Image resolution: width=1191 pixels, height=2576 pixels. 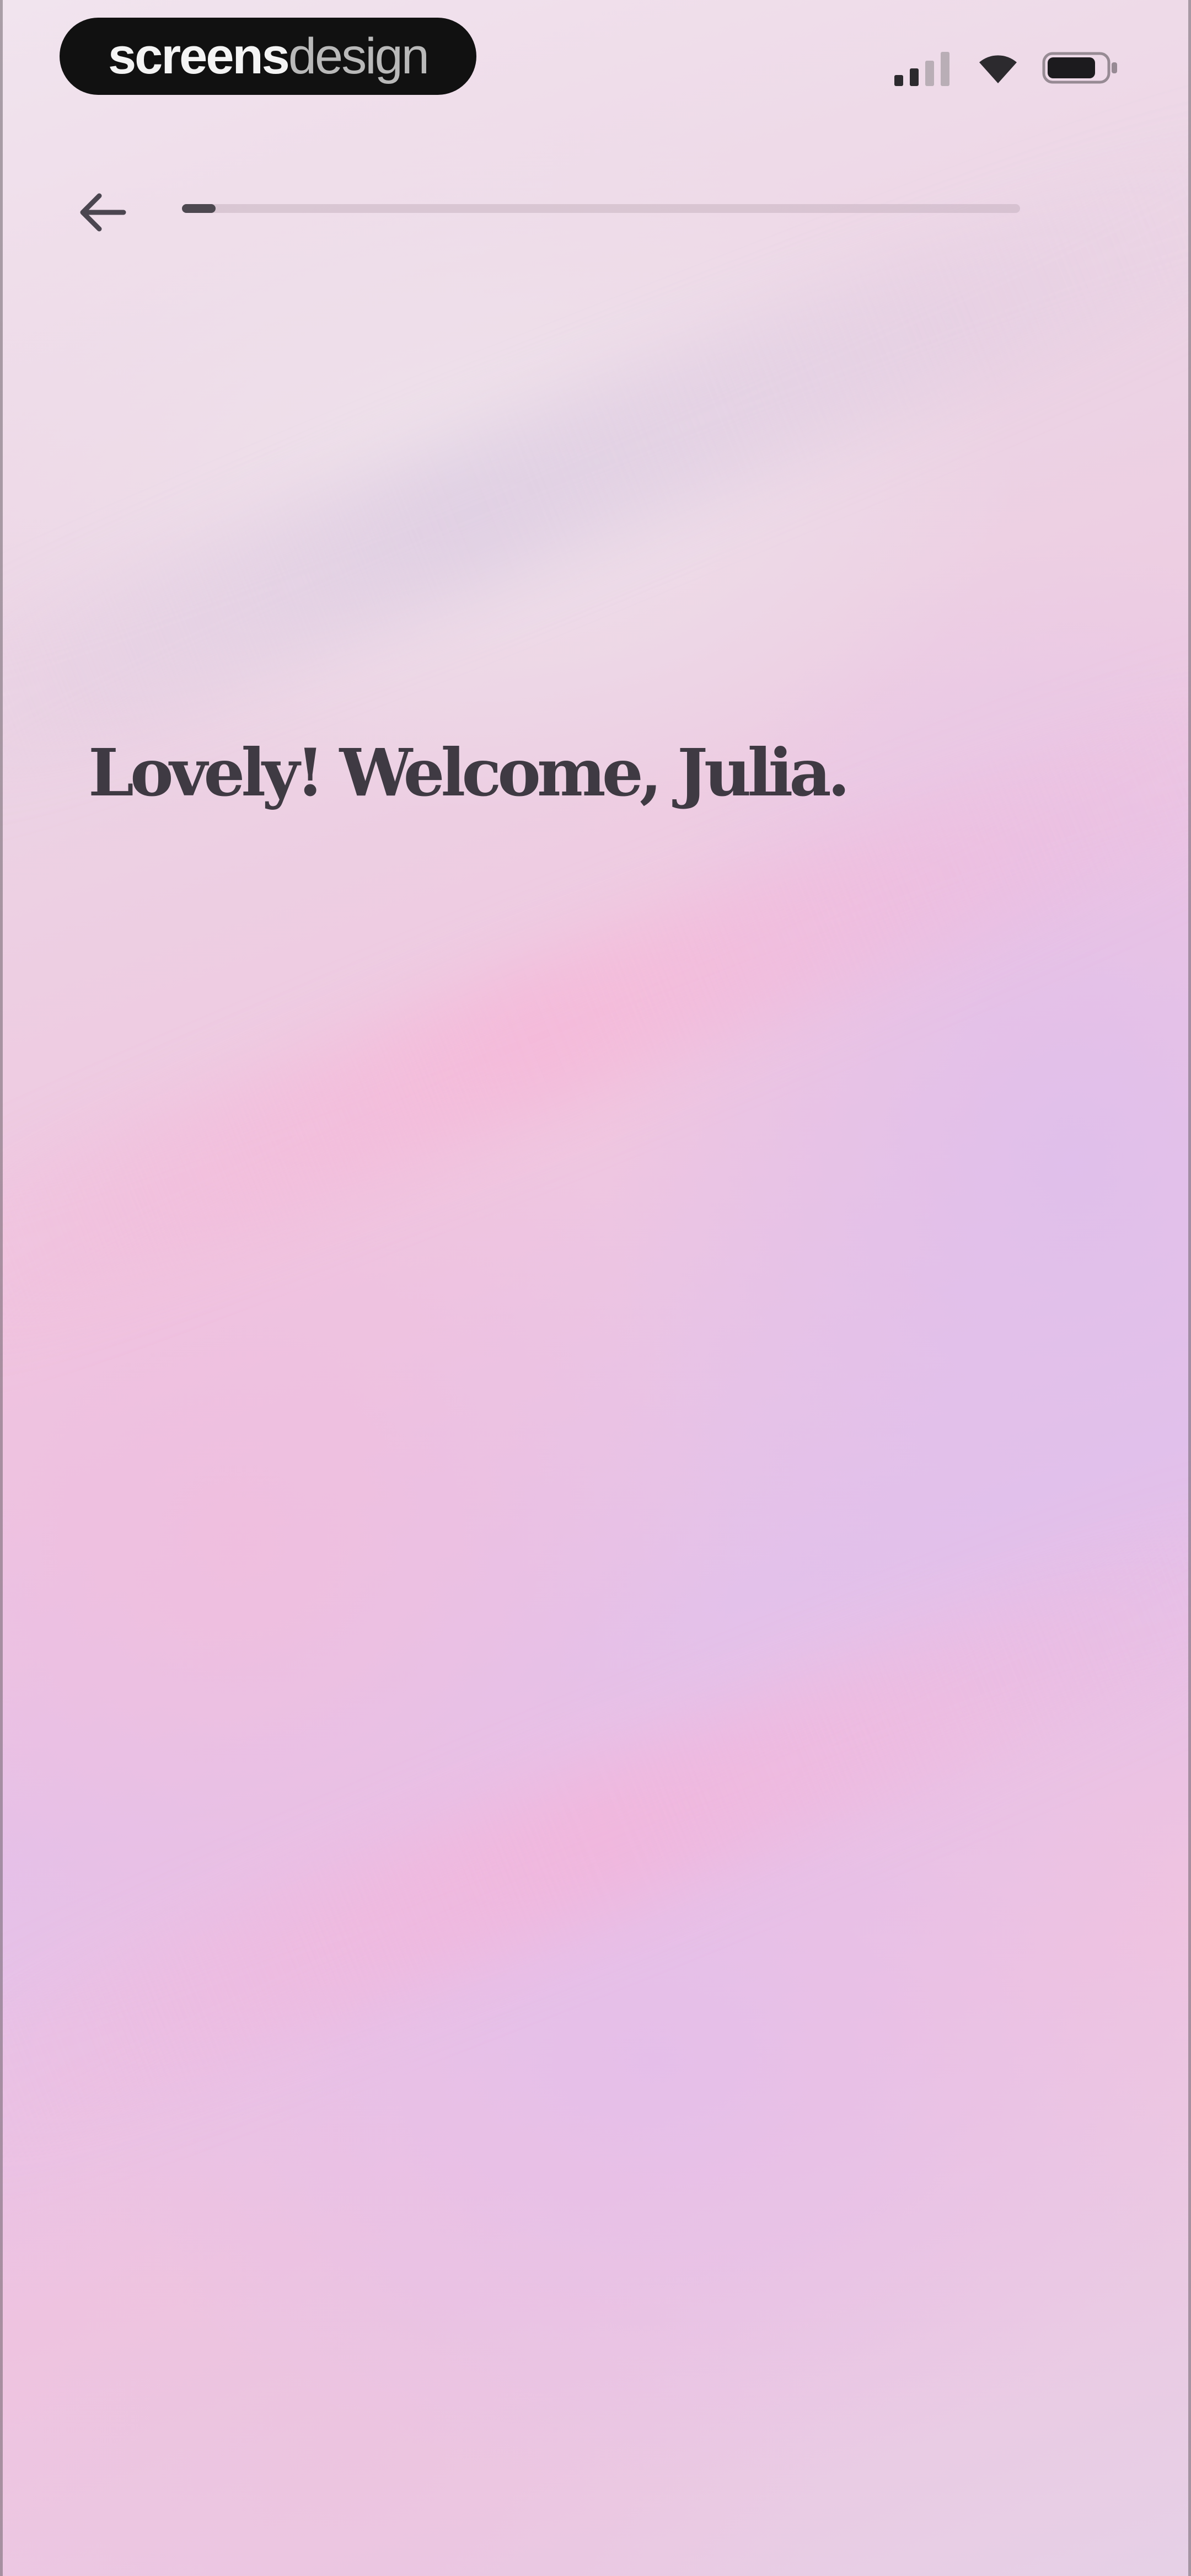 What do you see at coordinates (601, 208) in the screenshot?
I see `onboarding-progress-bar` at bounding box center [601, 208].